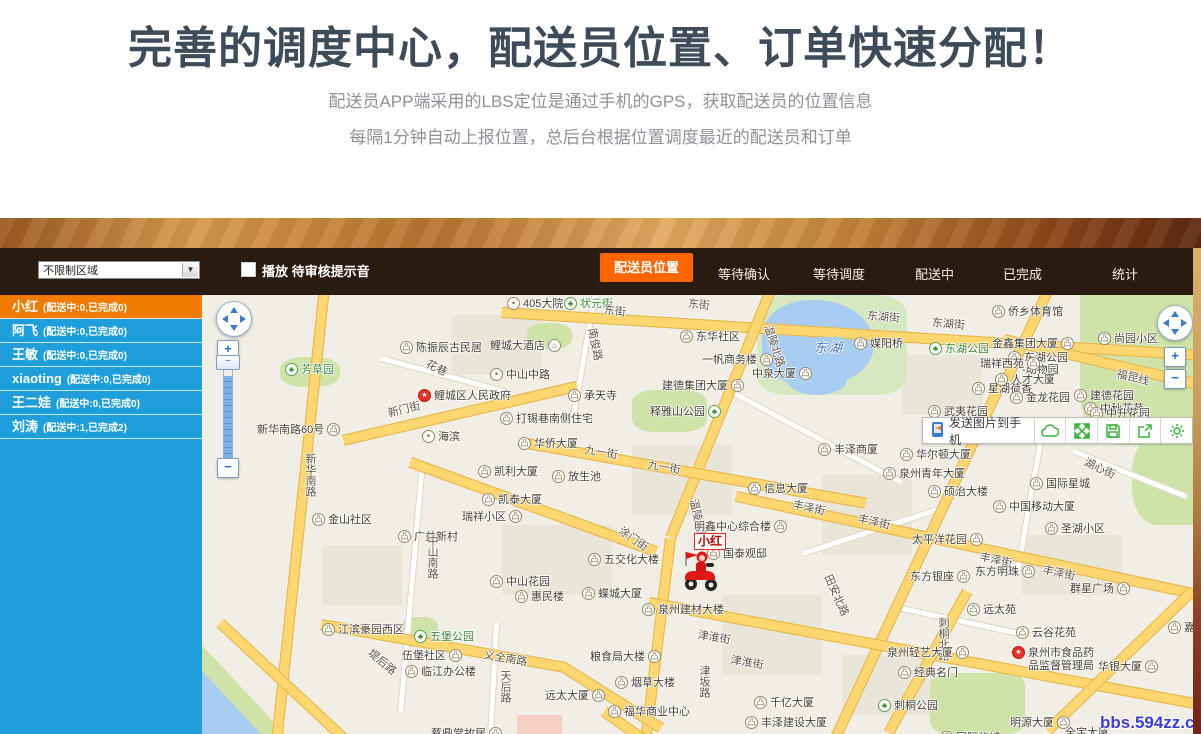  What do you see at coordinates (299, 429) in the screenshot?
I see `map-label: 新华南路60号凸` at bounding box center [299, 429].